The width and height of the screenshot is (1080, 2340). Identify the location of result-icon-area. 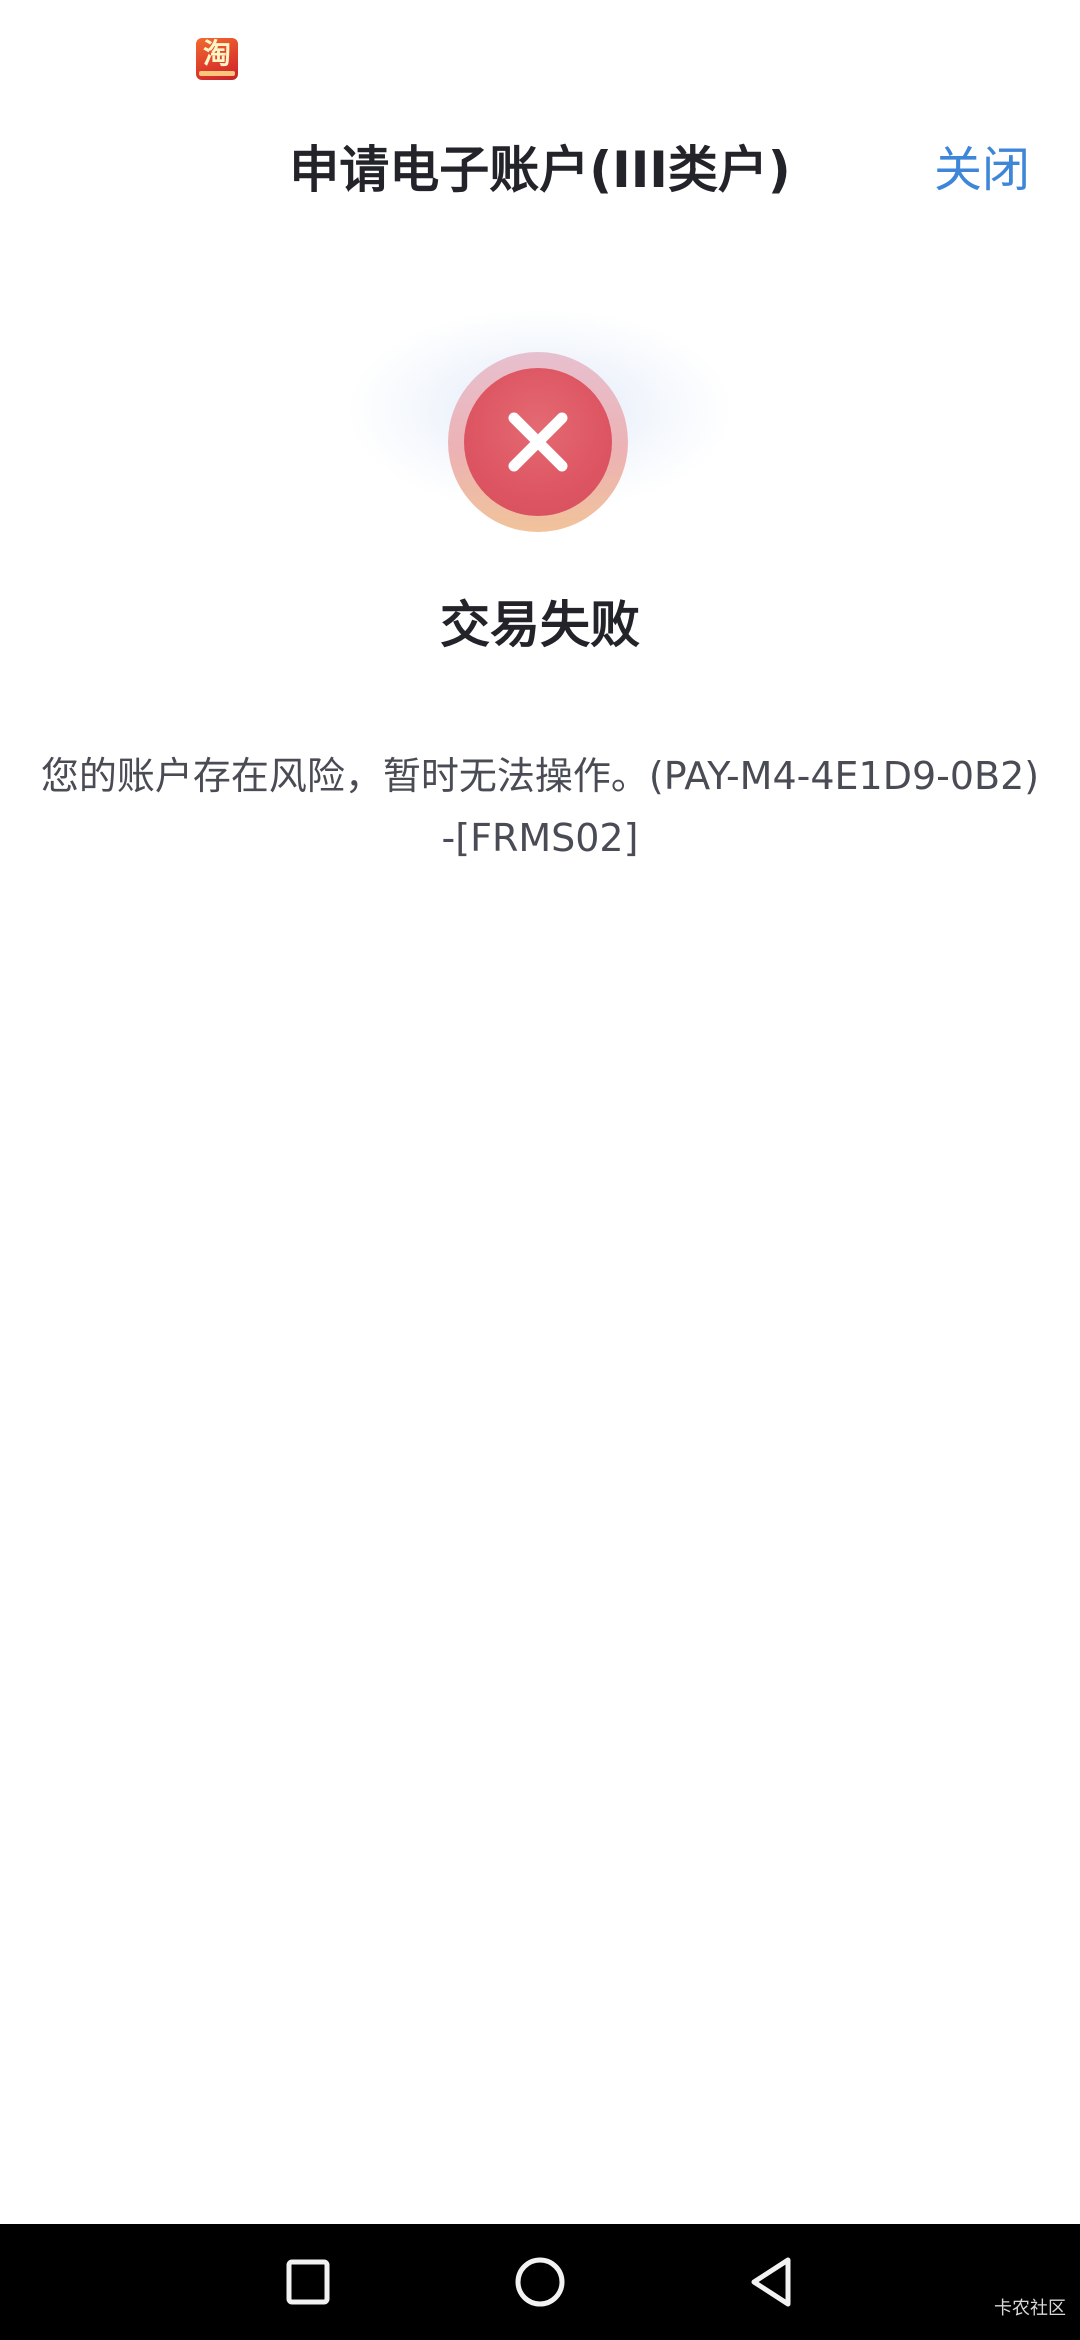
(540, 430).